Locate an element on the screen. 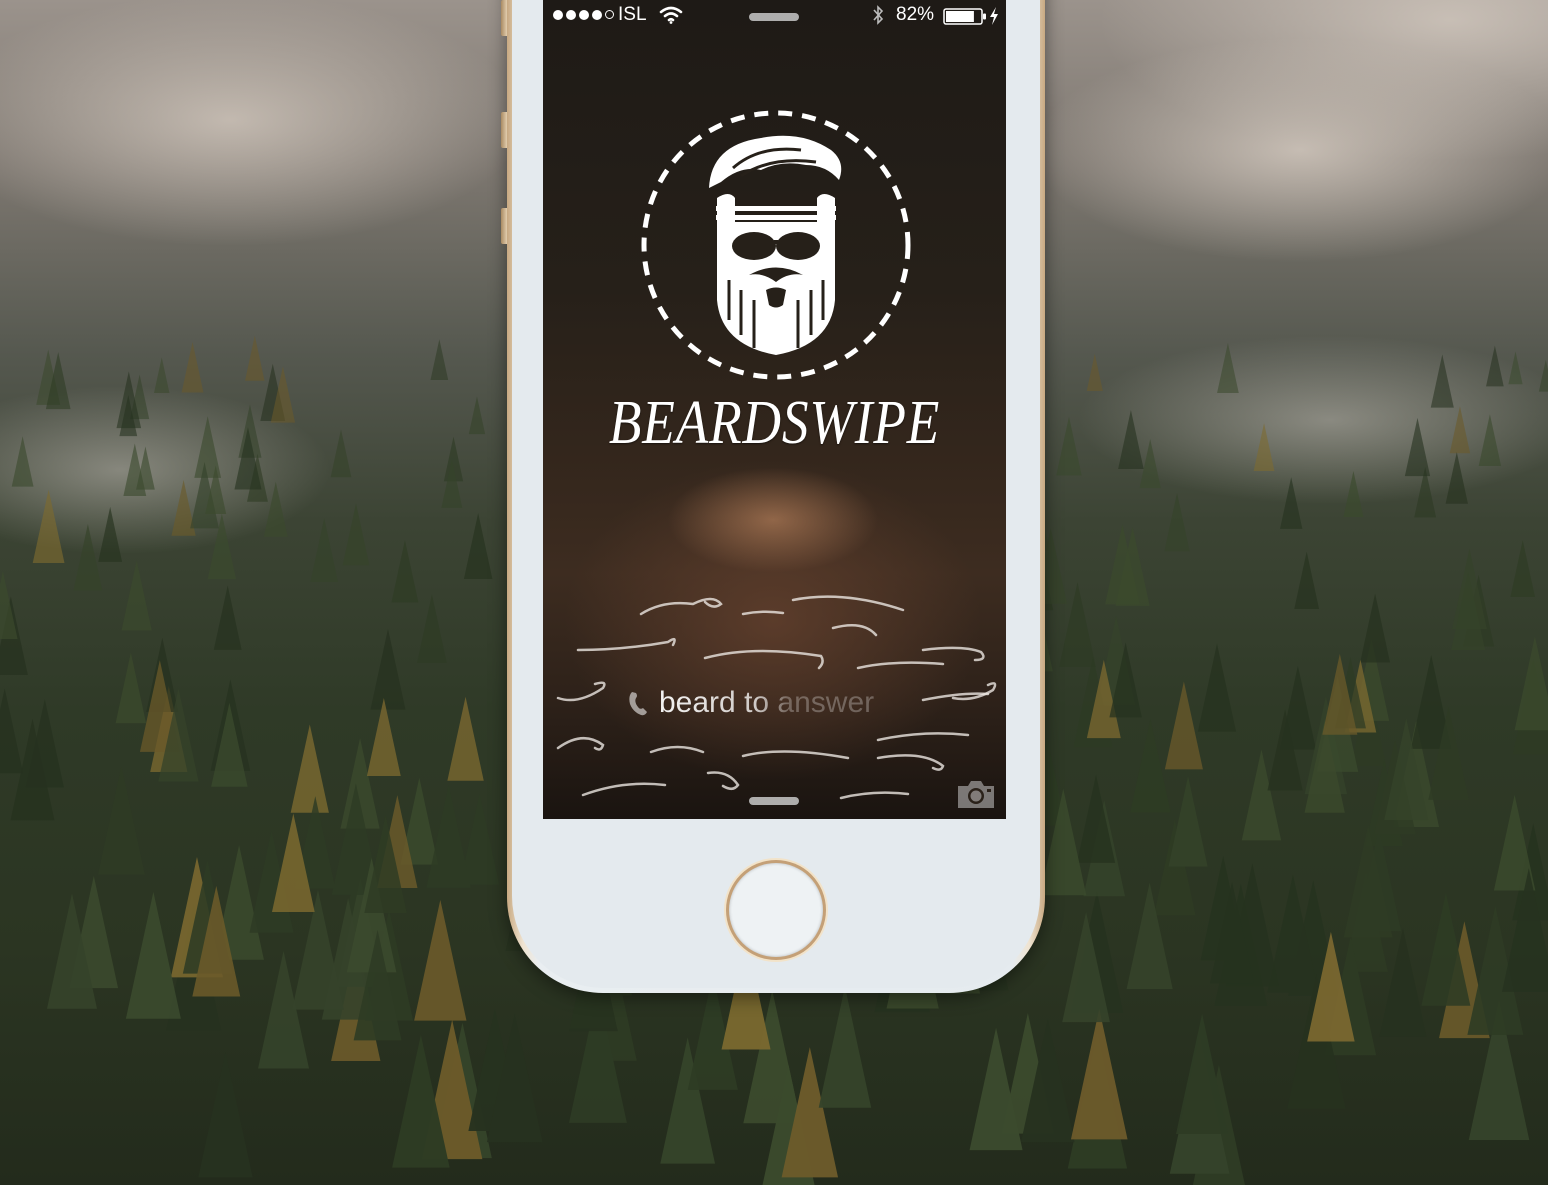  camera-icon is located at coordinates (976, 794).